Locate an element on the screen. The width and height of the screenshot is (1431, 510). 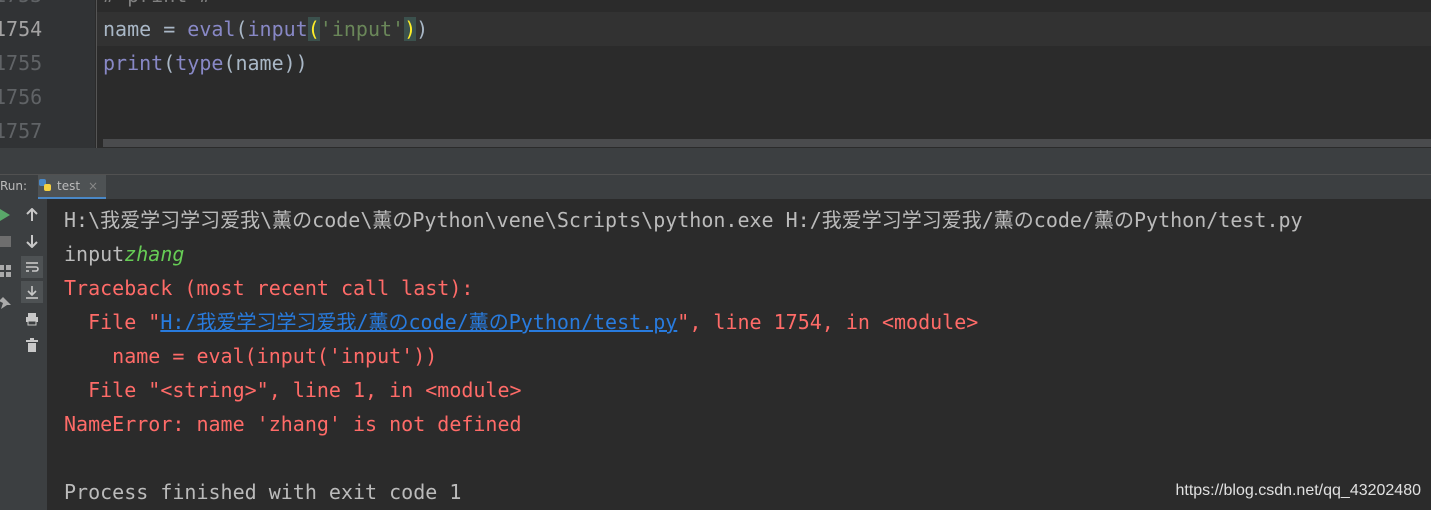
process-finished: Process finished with exit code 1 is located at coordinates (263, 492).